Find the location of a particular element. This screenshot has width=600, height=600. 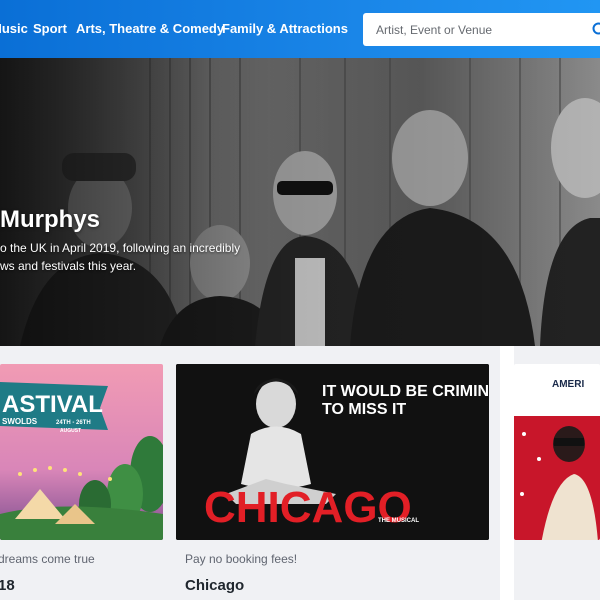

hero-description-line-2: ws and festivals this year. is located at coordinates (68, 266).